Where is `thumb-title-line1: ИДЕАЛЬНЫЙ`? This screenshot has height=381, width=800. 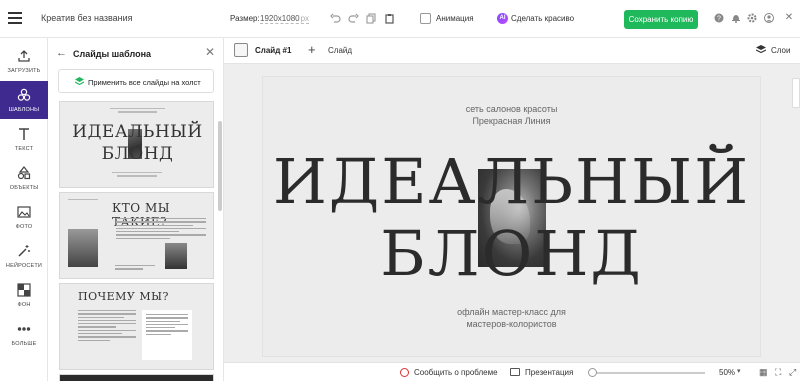 thumb-title-line1: ИДЕАЛЬНЫЙ is located at coordinates (137, 132).